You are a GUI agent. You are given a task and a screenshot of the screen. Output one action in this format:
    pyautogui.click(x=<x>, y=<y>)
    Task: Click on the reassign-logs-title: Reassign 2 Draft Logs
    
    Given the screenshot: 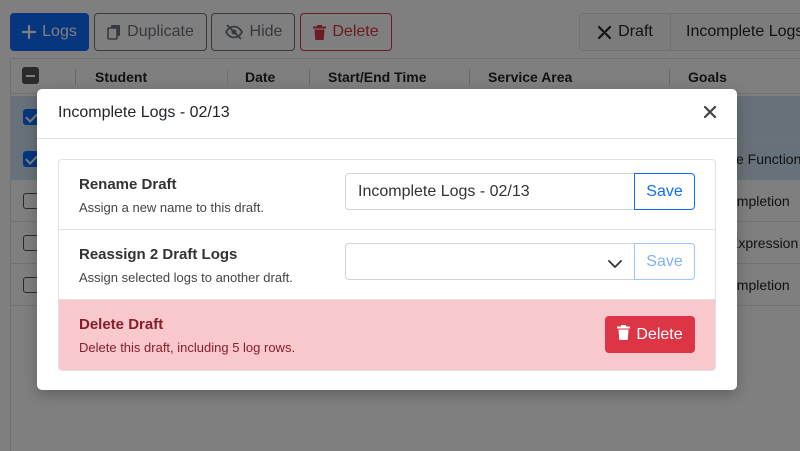 What is the action you would take?
    pyautogui.click(x=158, y=254)
    